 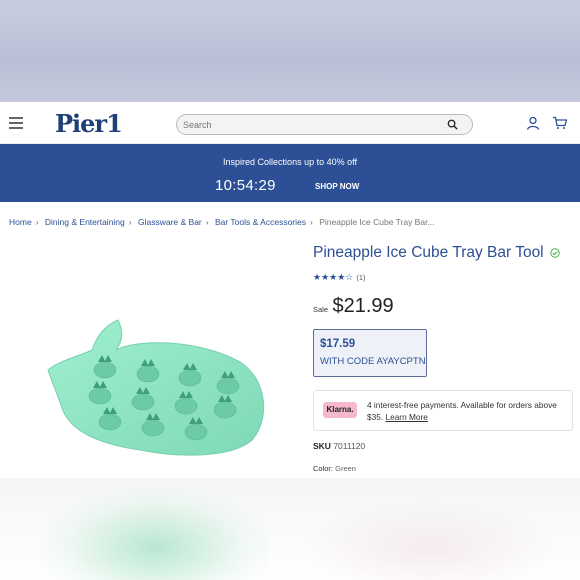 I want to click on breadcrumb-glassware: Glassware & Bar, so click(x=170, y=222).